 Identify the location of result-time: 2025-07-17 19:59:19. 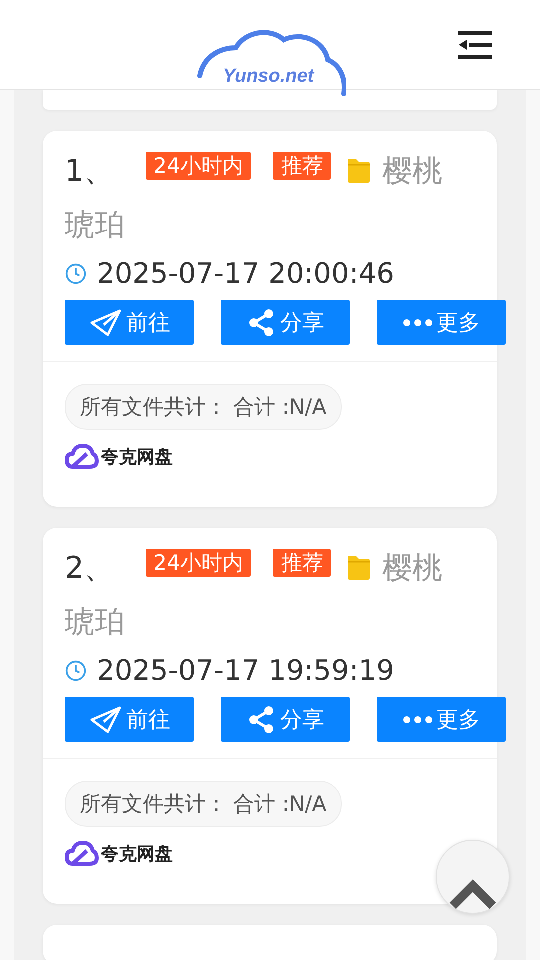
(245, 670).